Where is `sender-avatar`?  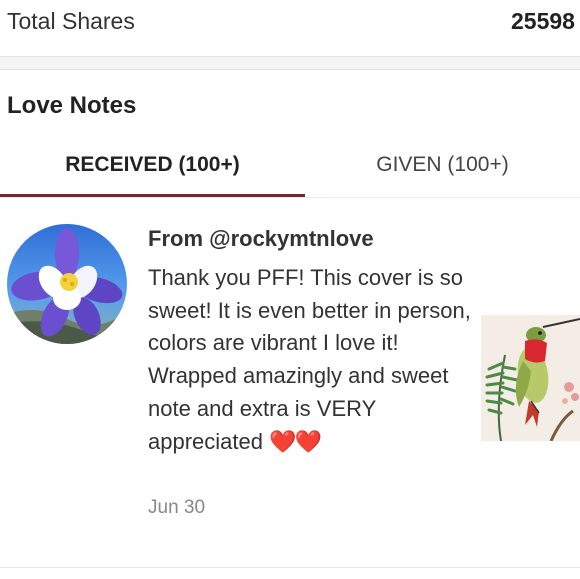
sender-avatar is located at coordinates (67, 284).